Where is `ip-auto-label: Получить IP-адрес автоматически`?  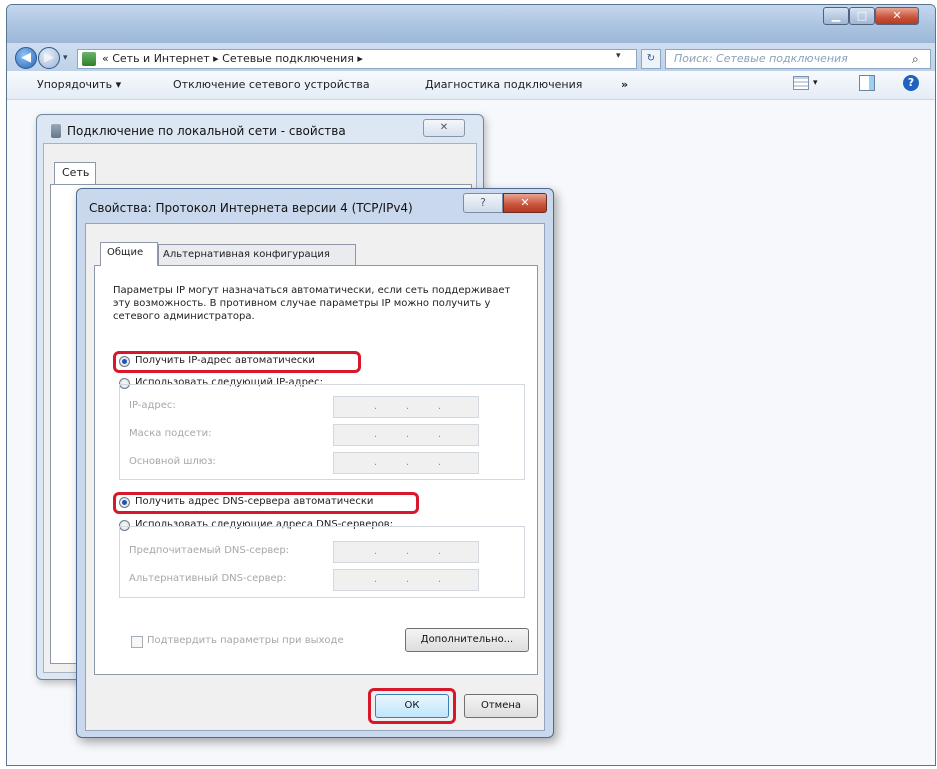
ip-auto-label: Получить IP-адрес автоматически is located at coordinates (225, 360).